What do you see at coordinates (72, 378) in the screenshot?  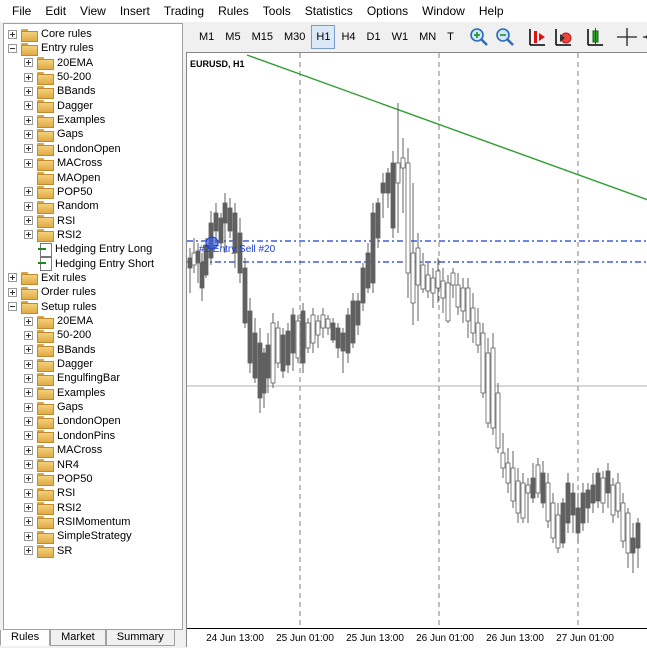 I see `tree-item: EngulfingBar` at bounding box center [72, 378].